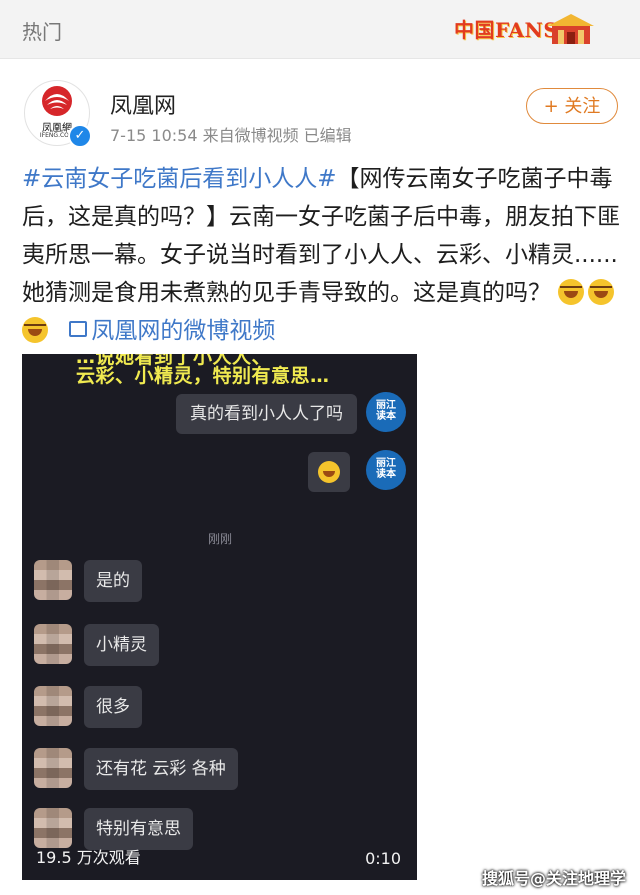 This screenshot has width=640, height=895. What do you see at coordinates (42, 32) in the screenshot?
I see `page-title: 热门` at bounding box center [42, 32].